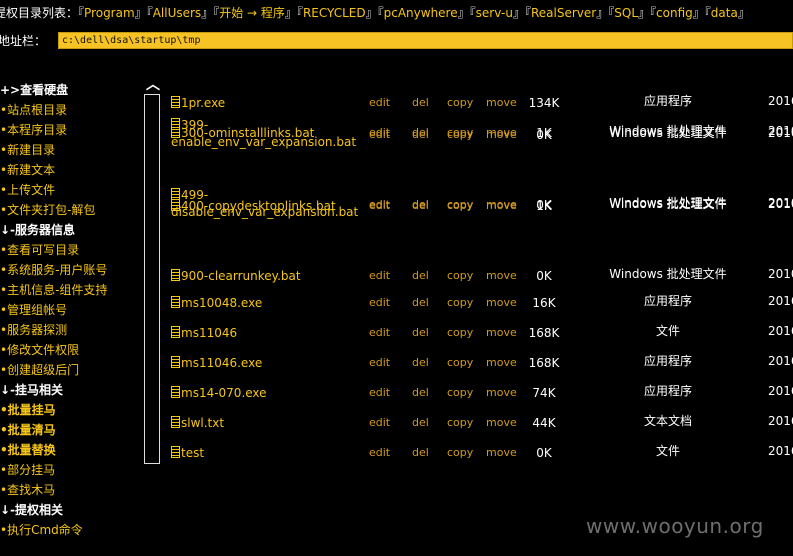 The image size is (793, 556). Describe the element at coordinates (261, 333) in the screenshot. I see `file-name-link: ms11046` at that location.